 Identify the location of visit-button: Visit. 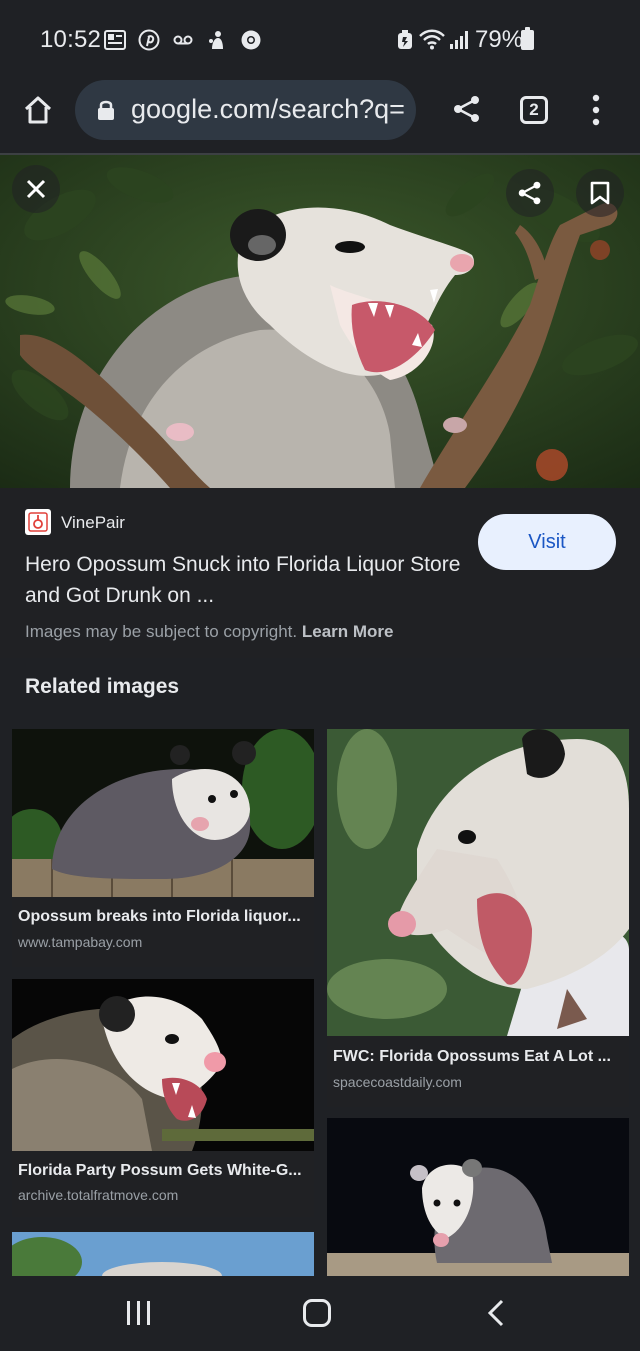
(547, 542).